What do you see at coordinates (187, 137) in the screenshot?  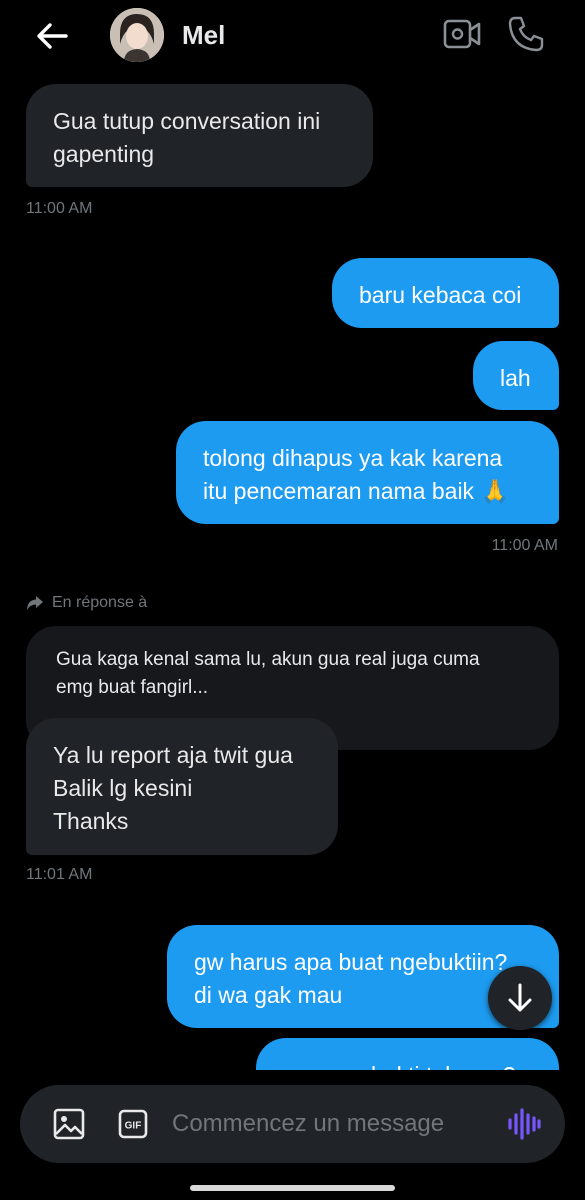 I see `message-text: Gua tutup conversation ini gapenting` at bounding box center [187, 137].